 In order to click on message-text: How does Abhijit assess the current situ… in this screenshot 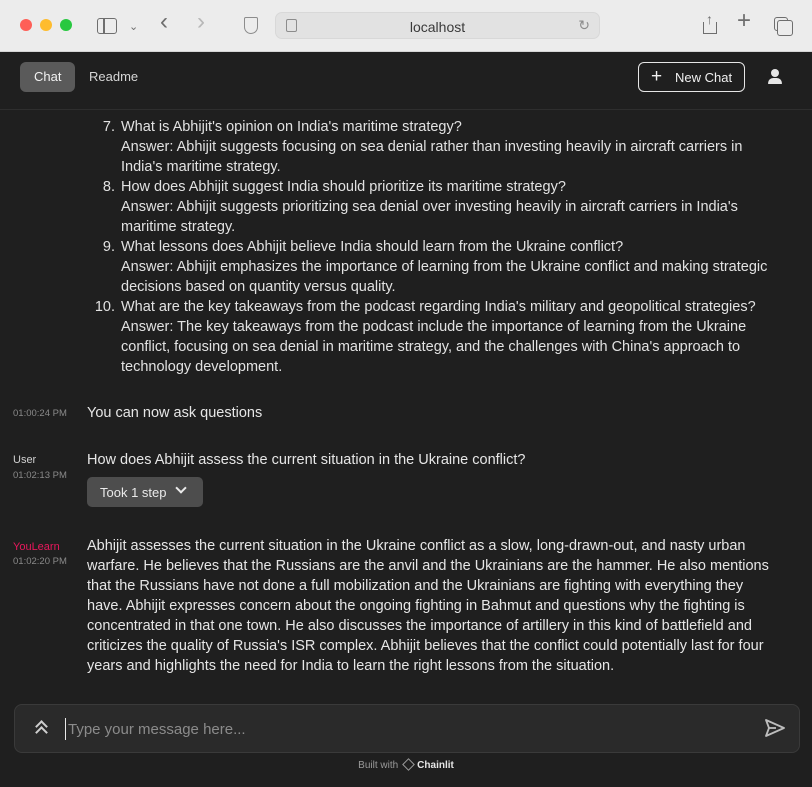, I will do `click(306, 460)`.